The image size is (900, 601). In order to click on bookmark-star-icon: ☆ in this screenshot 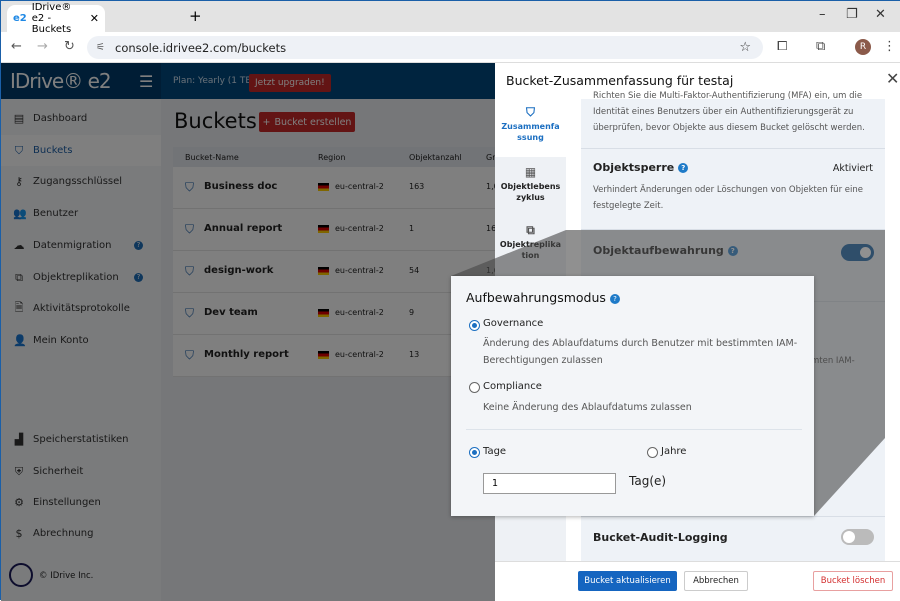, I will do `click(745, 47)`.